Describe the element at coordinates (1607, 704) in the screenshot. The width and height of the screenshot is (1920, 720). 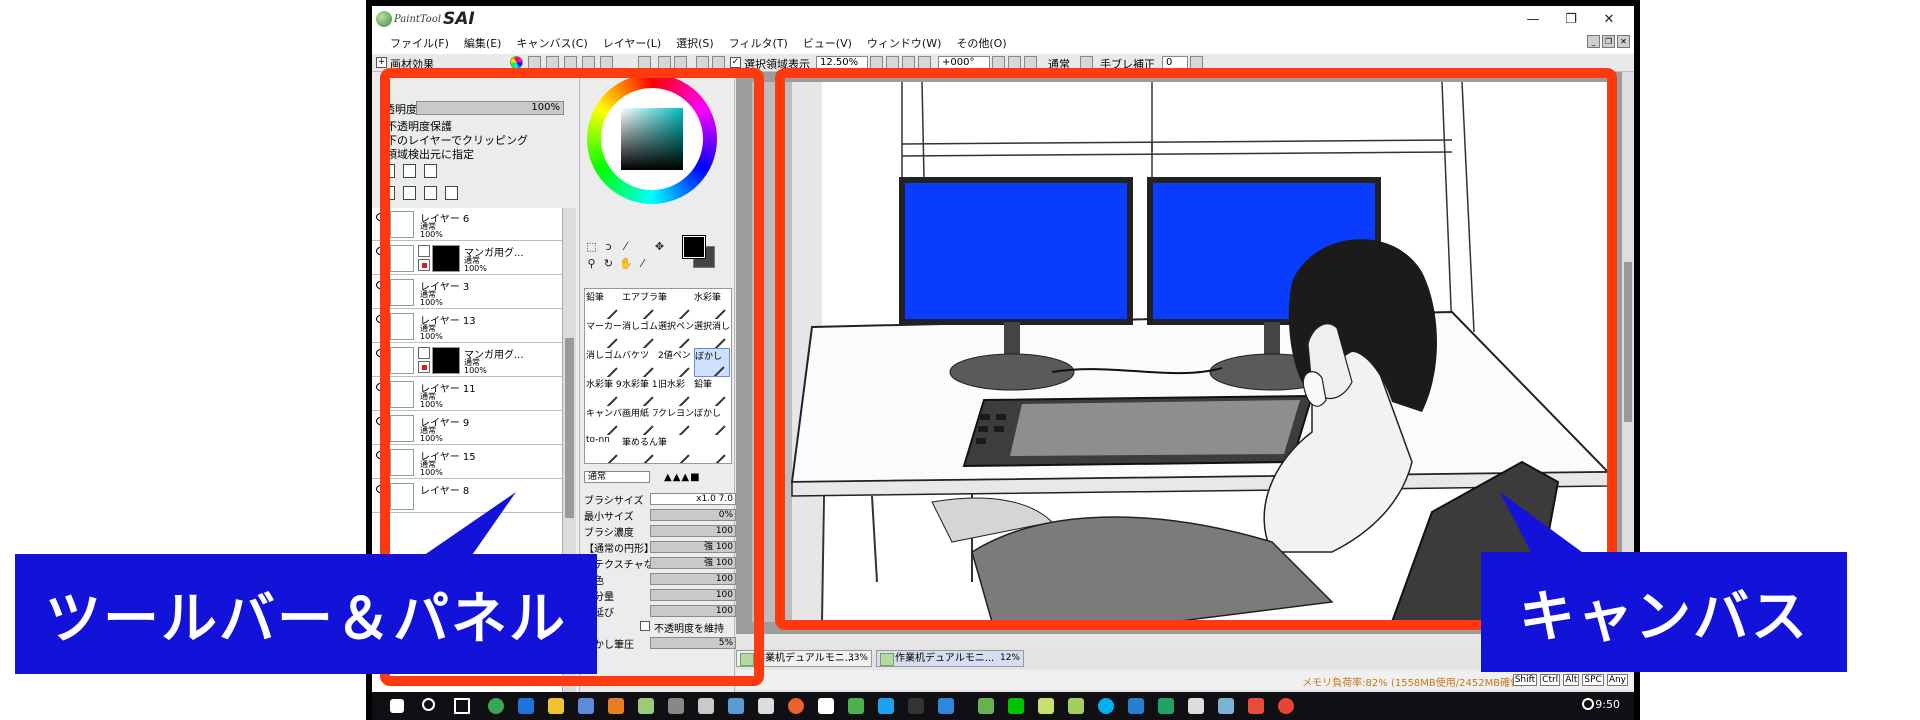
I see `taskbar-clock: 9:50` at that location.